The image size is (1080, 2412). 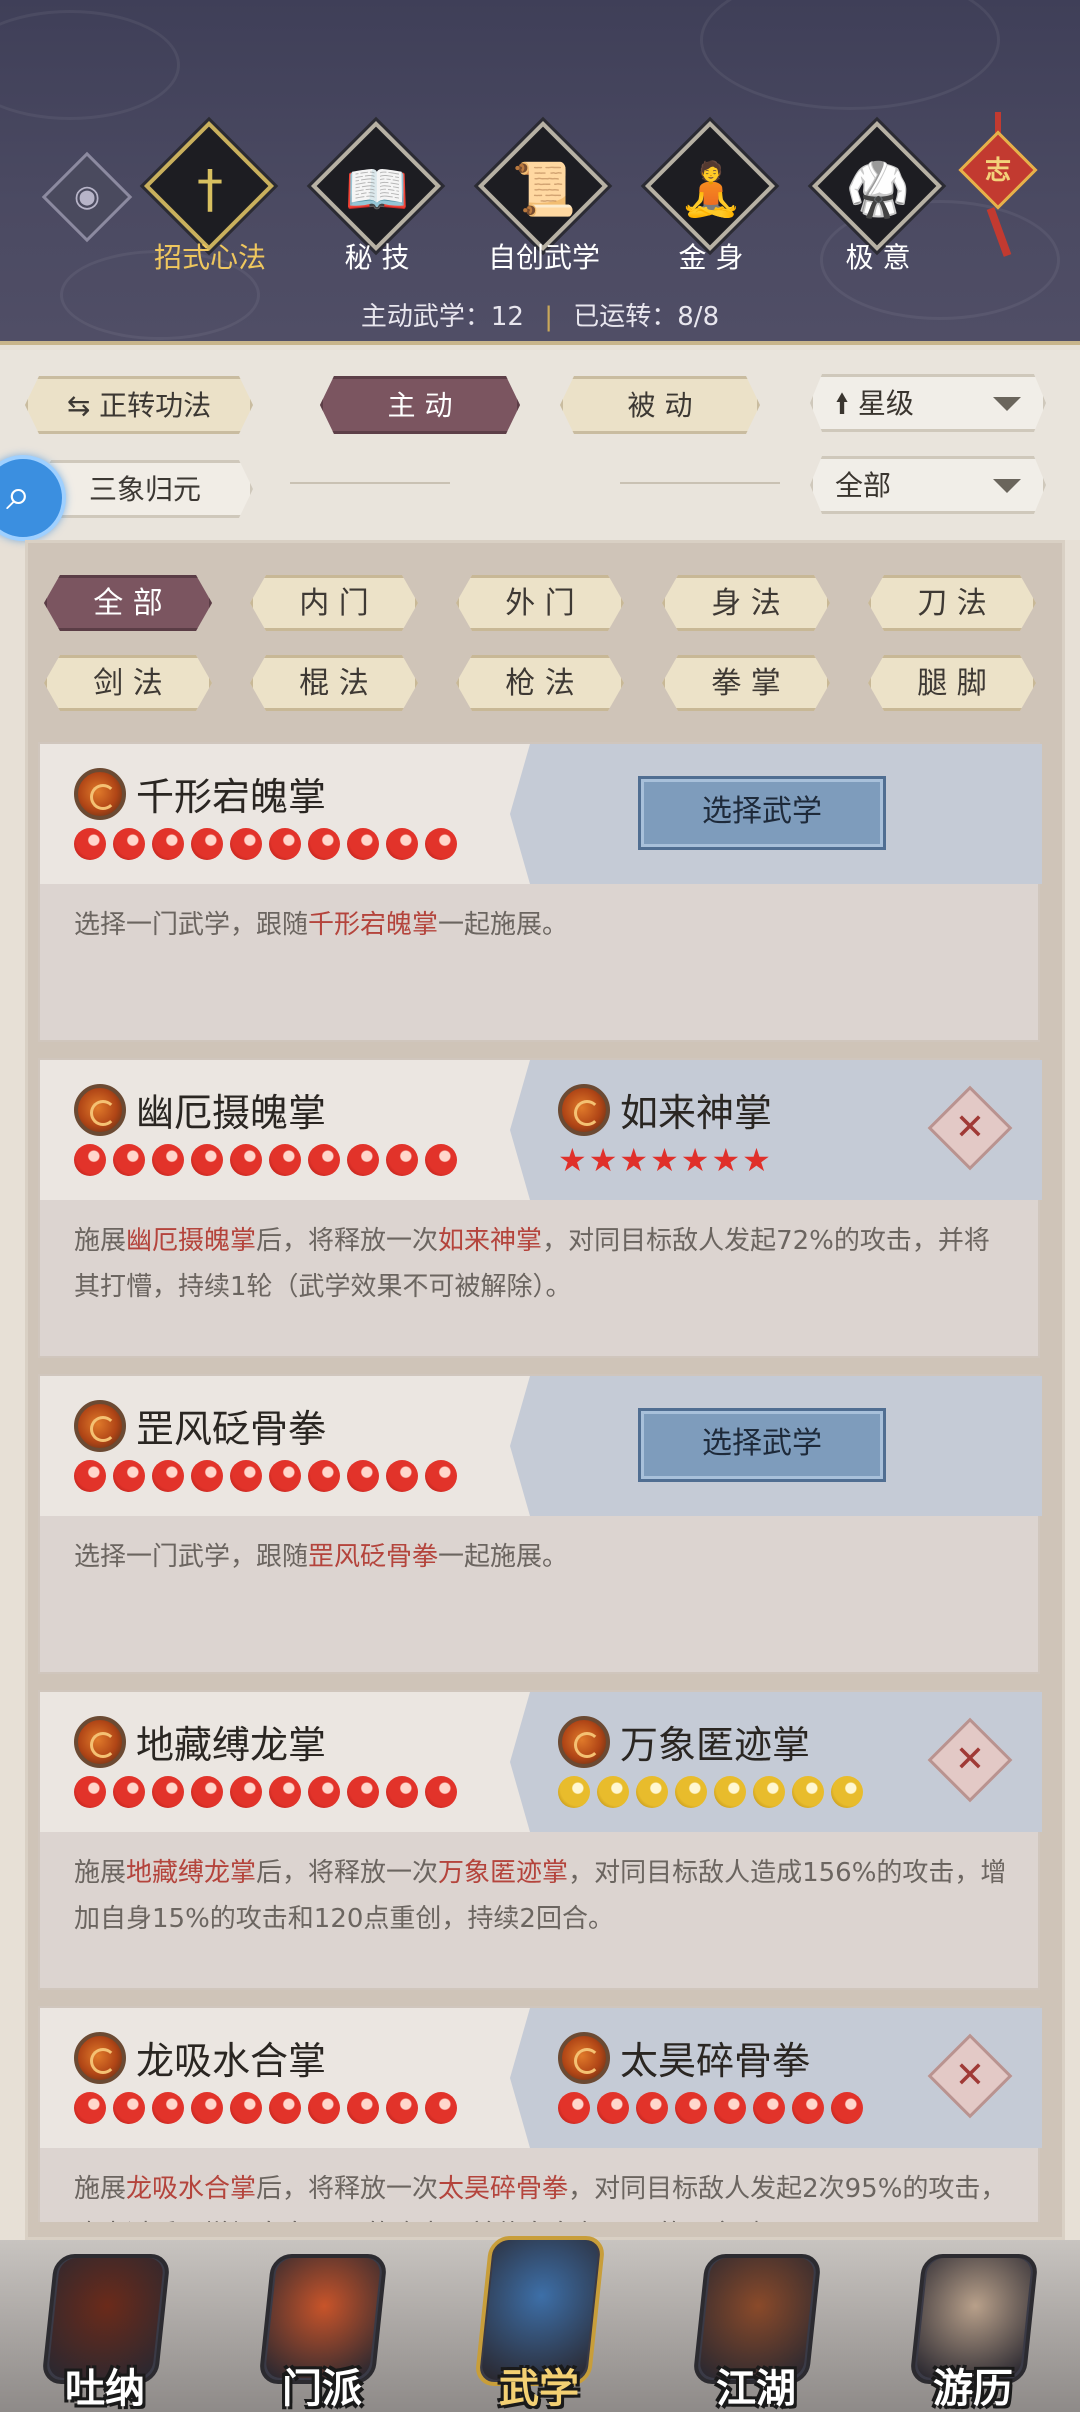 What do you see at coordinates (715, 2061) in the screenshot?
I see `partner-skill-name: 太昊碎骨拳` at bounding box center [715, 2061].